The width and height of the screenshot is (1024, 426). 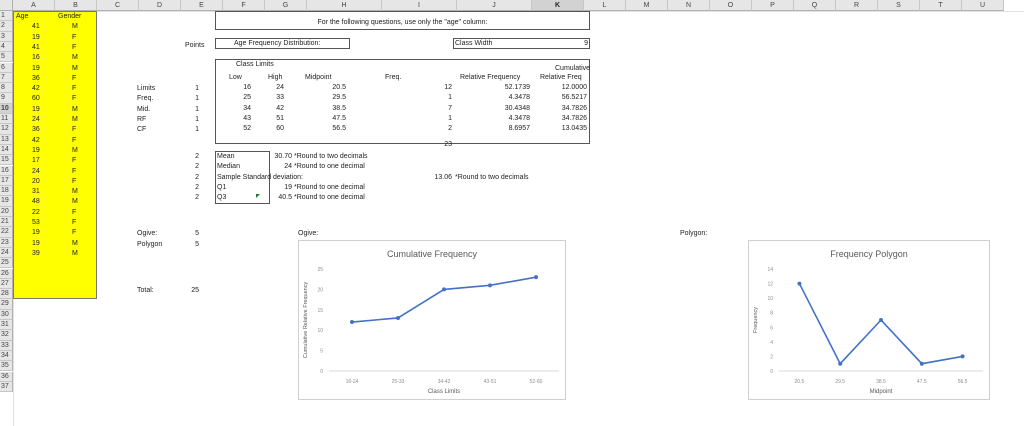 I want to click on class-high: 60, so click(x=271, y=129).